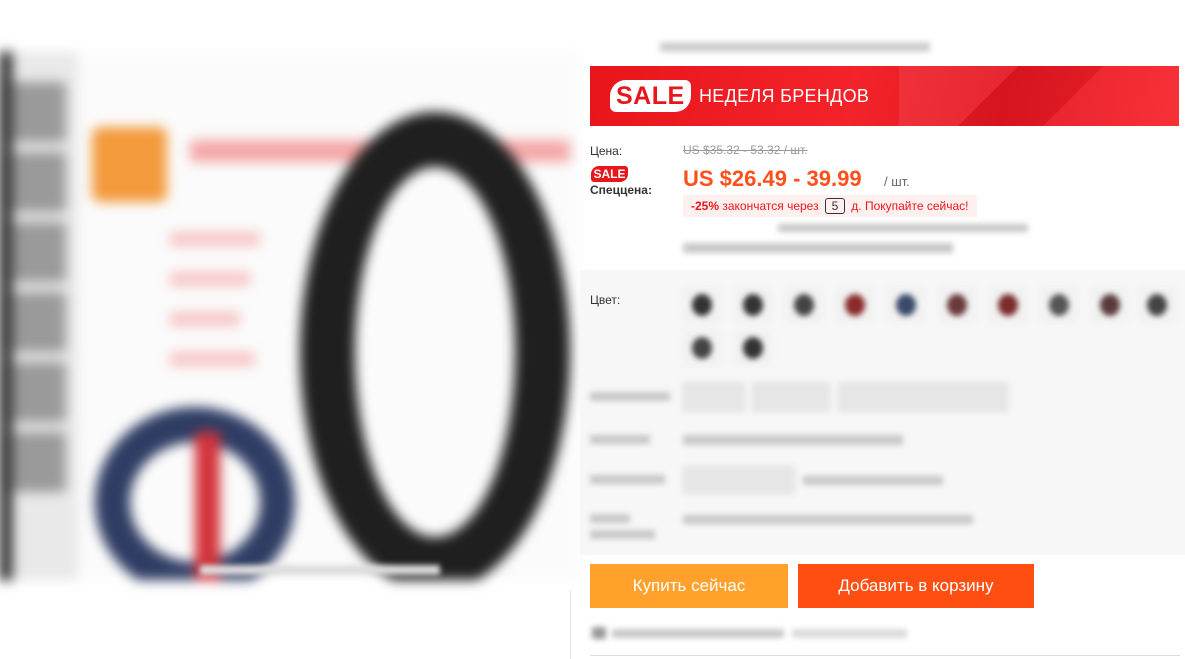 Image resolution: width=1185 pixels, height=659 pixels. Describe the element at coordinates (910, 206) in the screenshot. I see `discount-days-suffix: д. Покупайте сейчас!` at that location.